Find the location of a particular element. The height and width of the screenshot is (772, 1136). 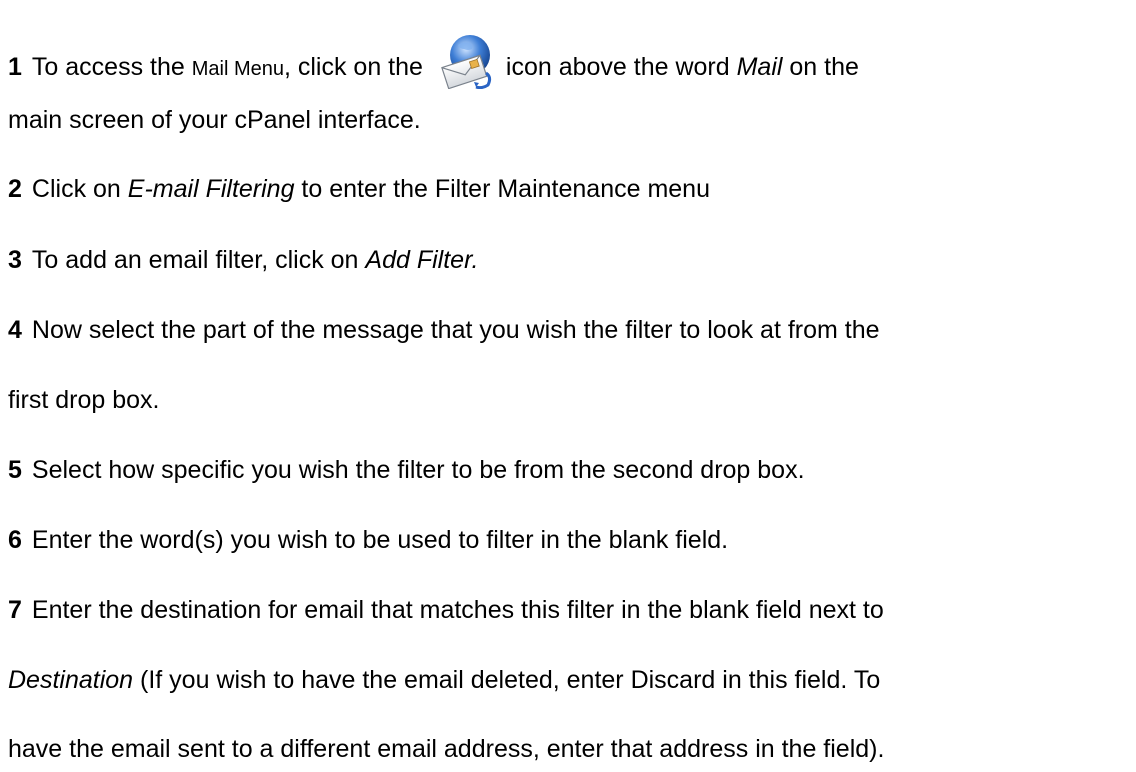

step-number: 2 is located at coordinates (15, 189).